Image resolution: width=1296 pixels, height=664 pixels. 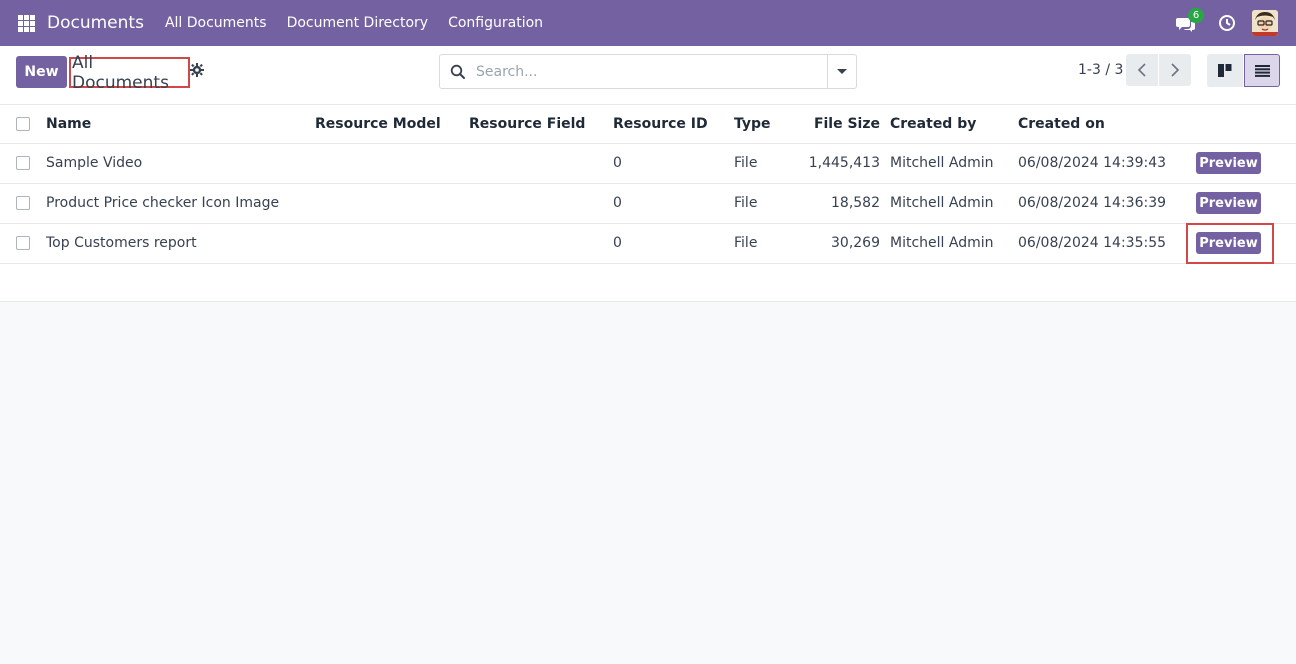 I want to click on kanban-view-button, so click(x=1225, y=70).